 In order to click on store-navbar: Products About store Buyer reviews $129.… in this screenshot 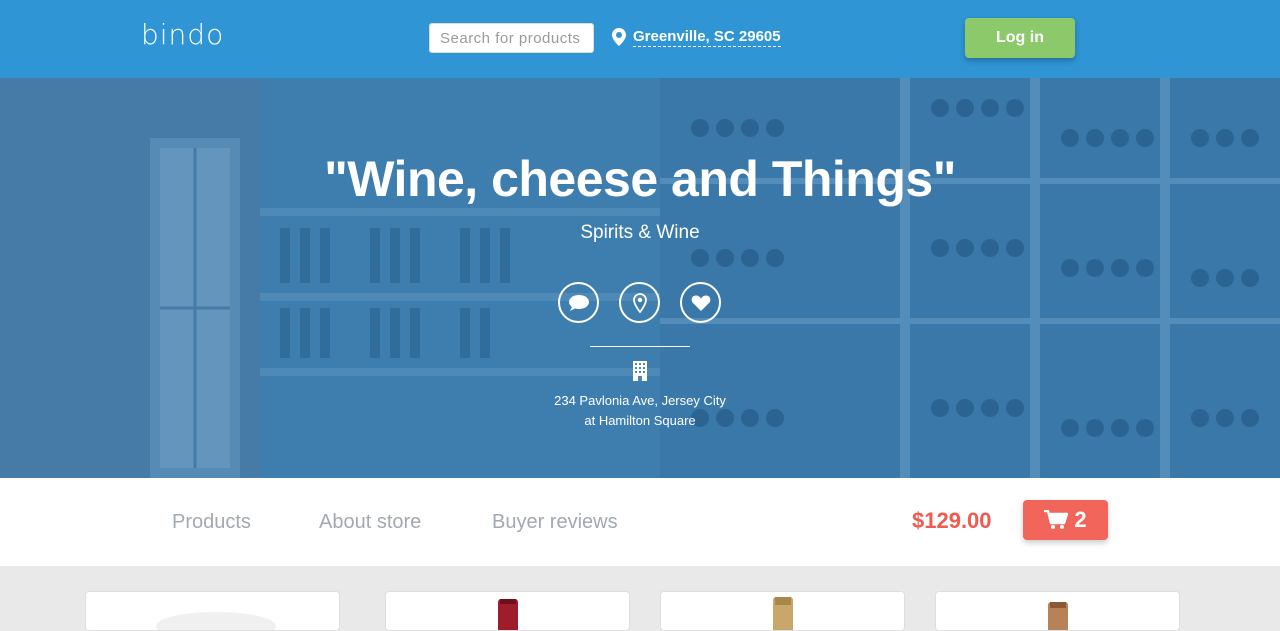, I will do `click(640, 522)`.